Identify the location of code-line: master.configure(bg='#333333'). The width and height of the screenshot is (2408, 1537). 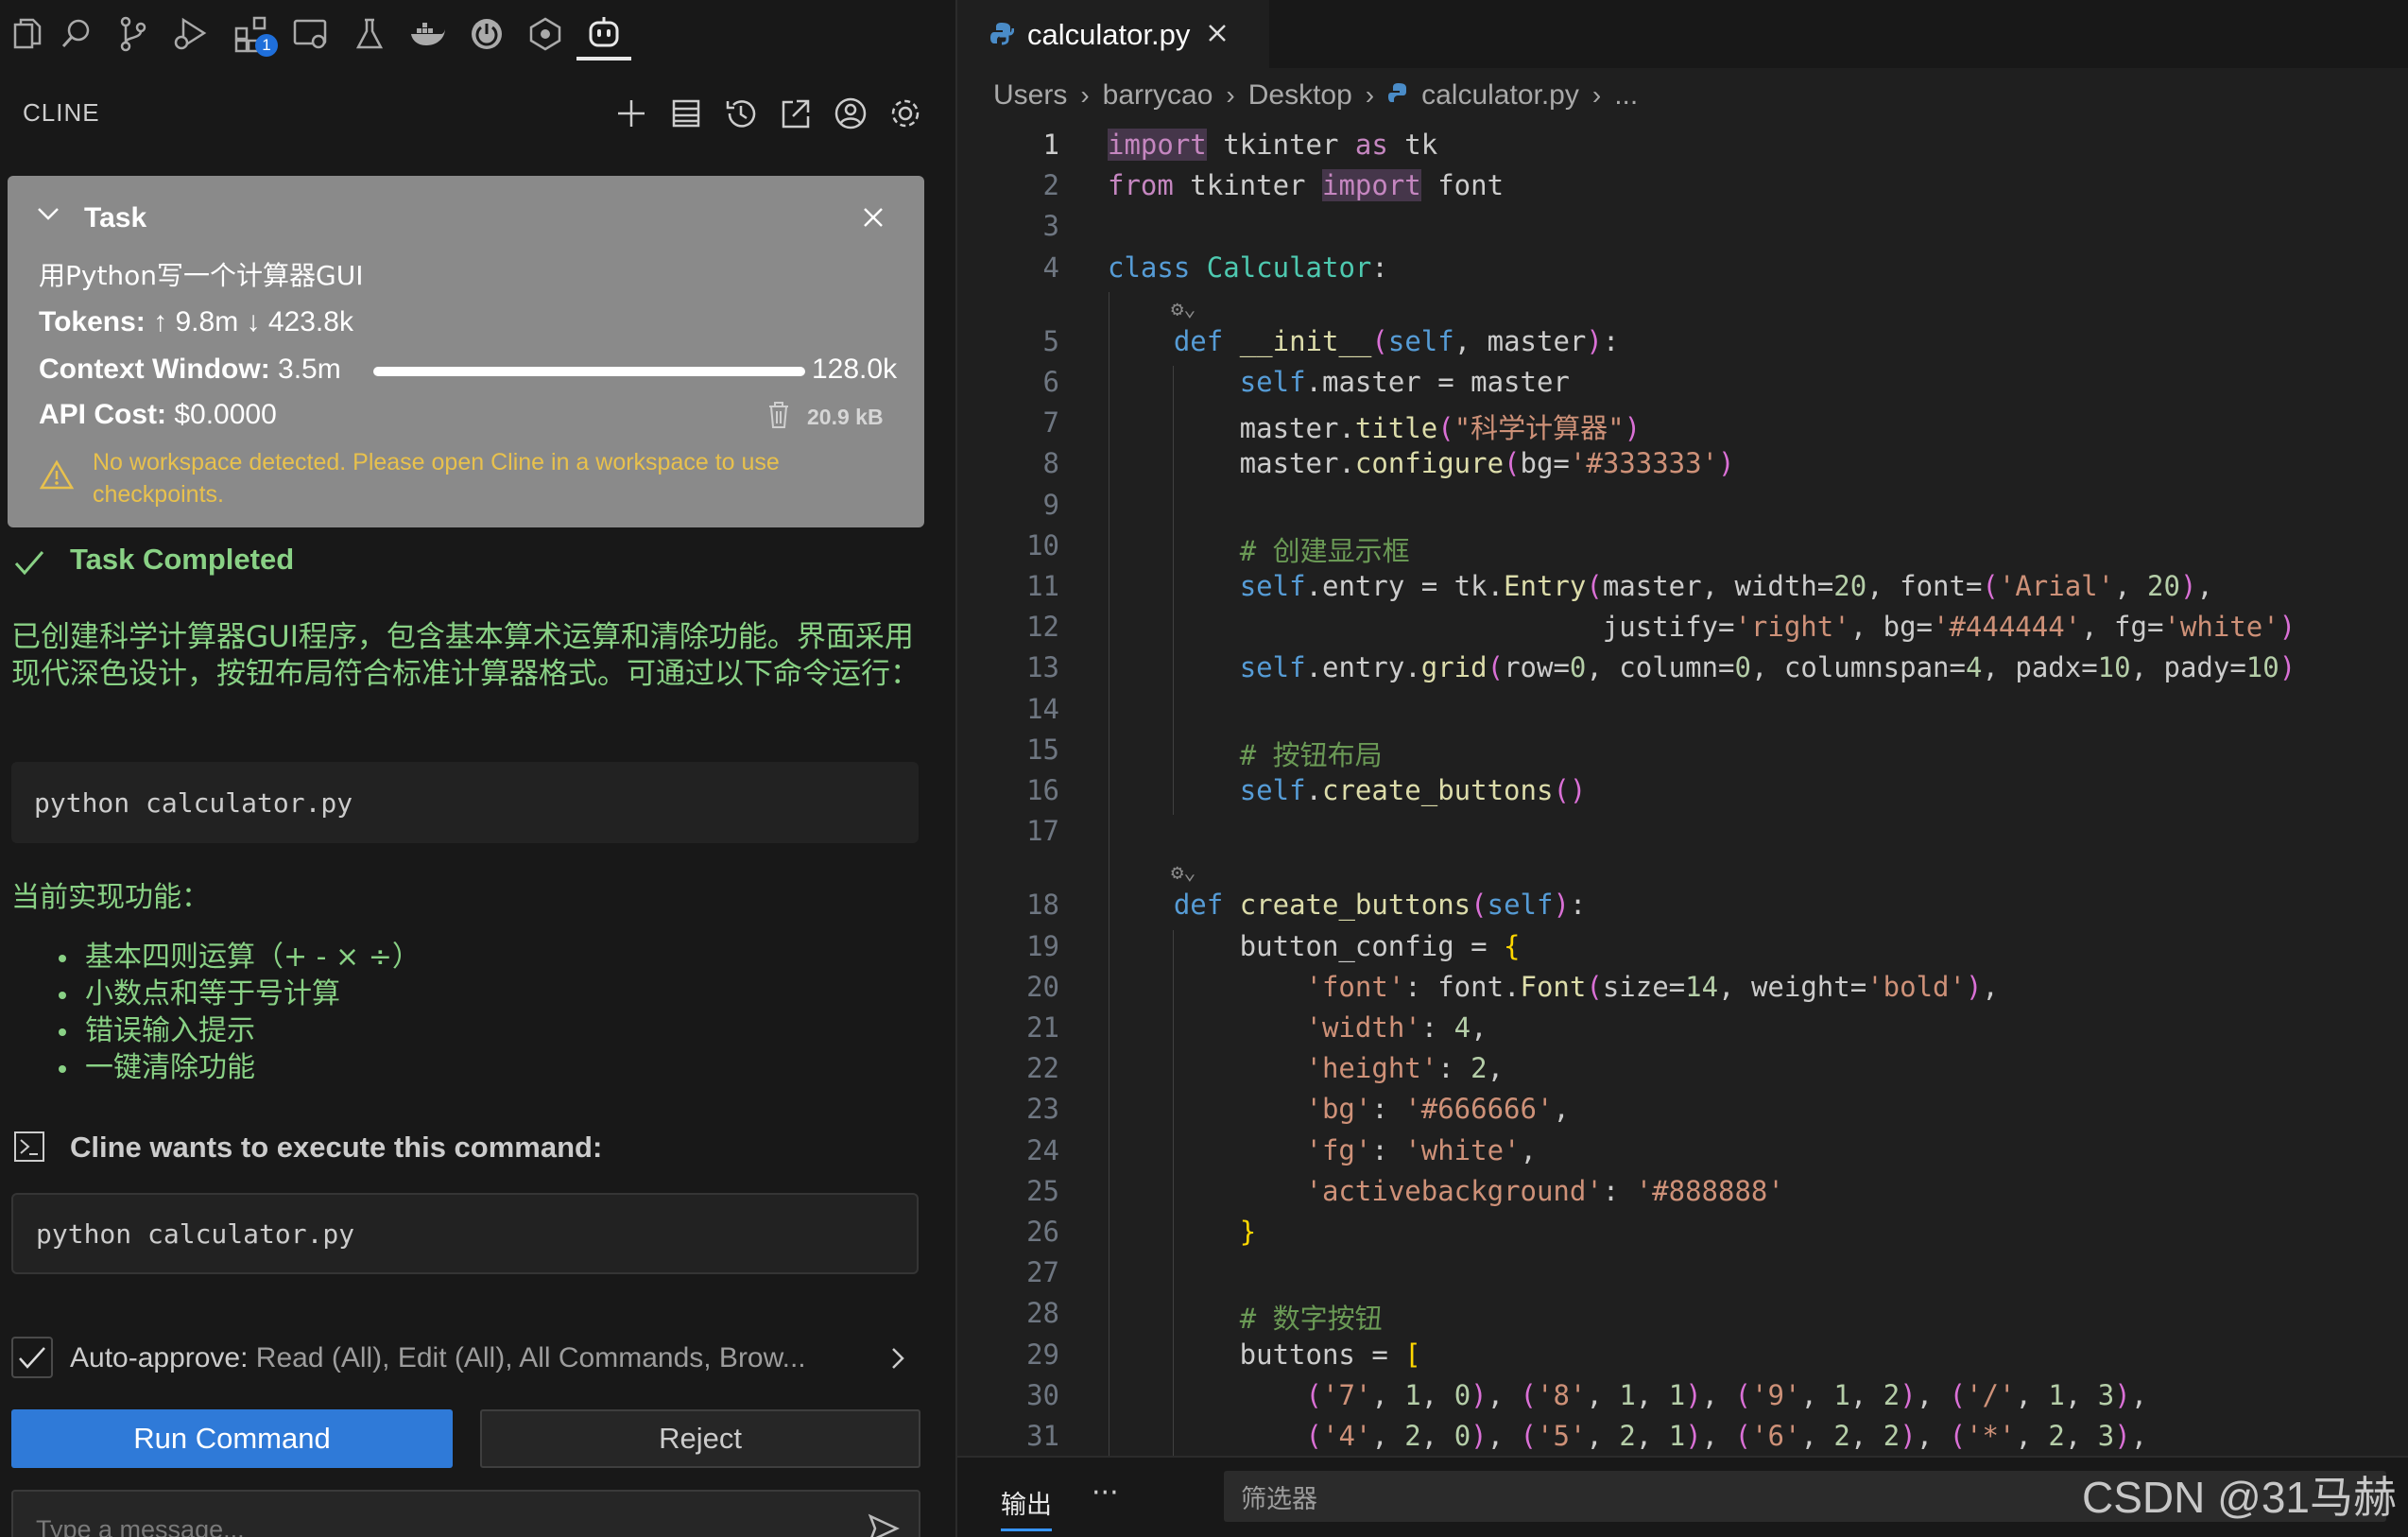
(1421, 463).